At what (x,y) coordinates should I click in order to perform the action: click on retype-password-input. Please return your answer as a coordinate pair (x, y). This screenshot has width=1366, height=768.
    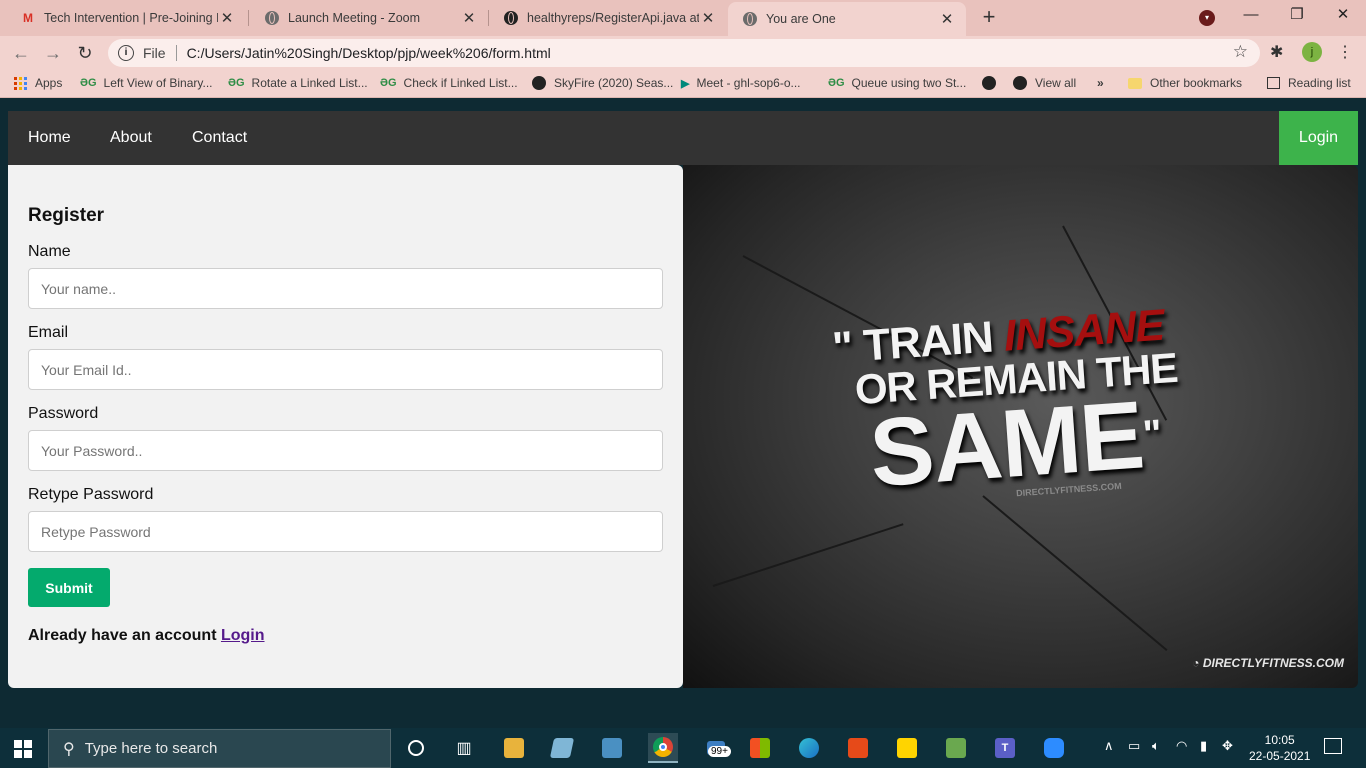
    Looking at the image, I should click on (345, 531).